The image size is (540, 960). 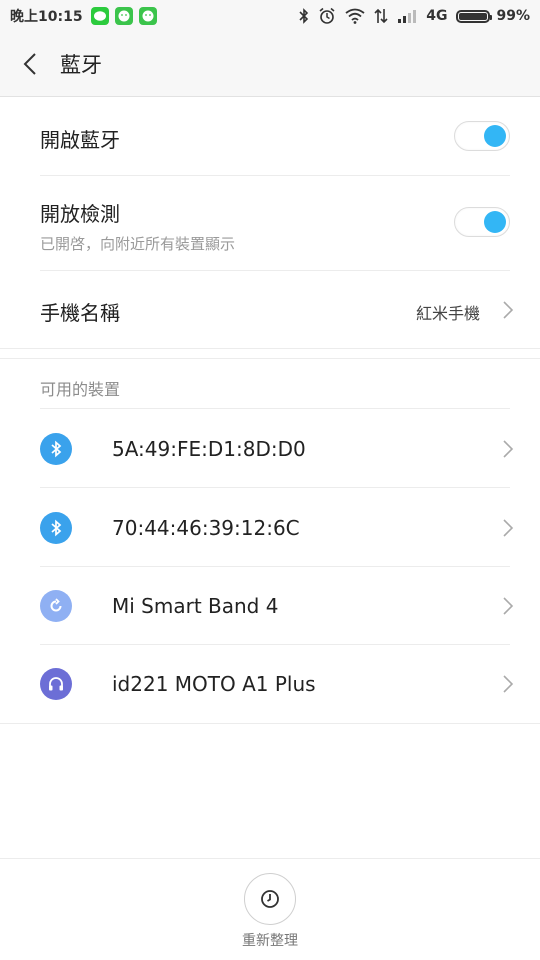 I want to click on headphones-icon, so click(x=56, y=684).